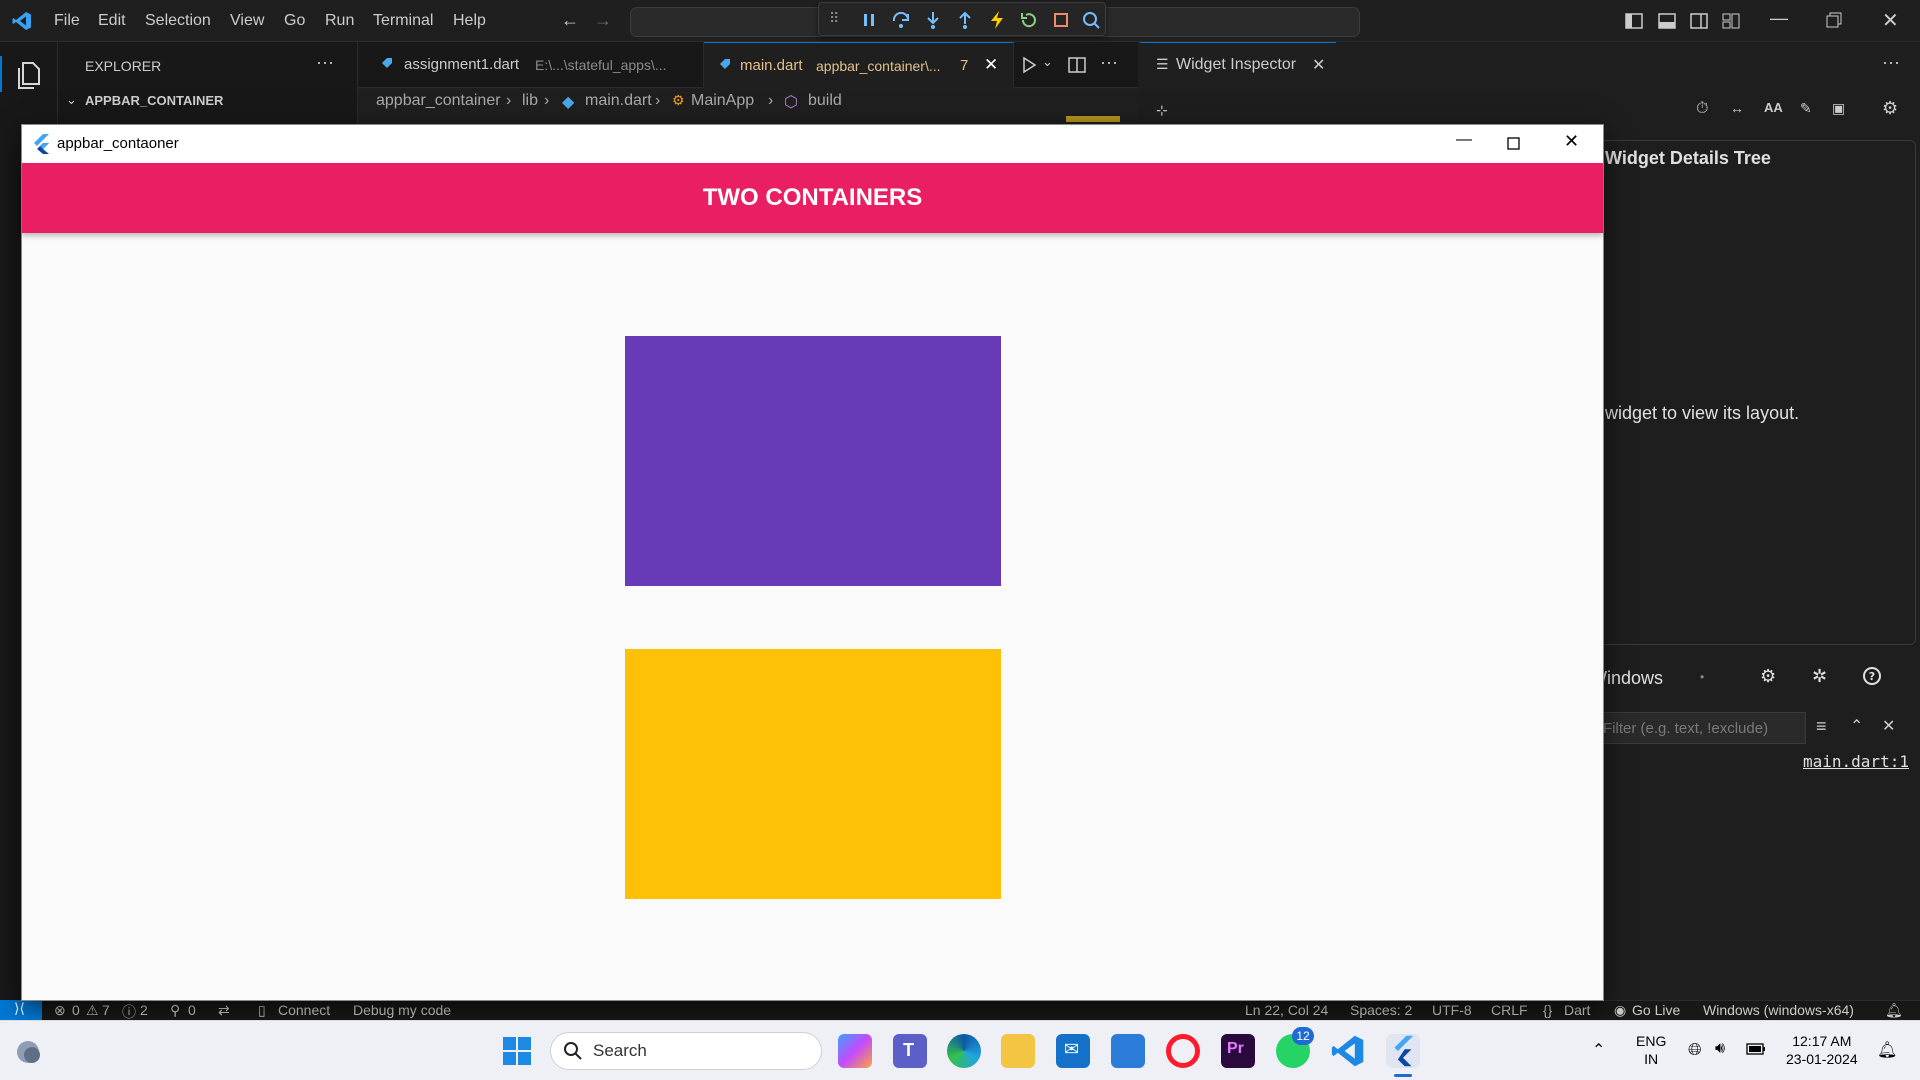 This screenshot has width=1920, height=1080. I want to click on split-editor-icon, so click(1077, 65).